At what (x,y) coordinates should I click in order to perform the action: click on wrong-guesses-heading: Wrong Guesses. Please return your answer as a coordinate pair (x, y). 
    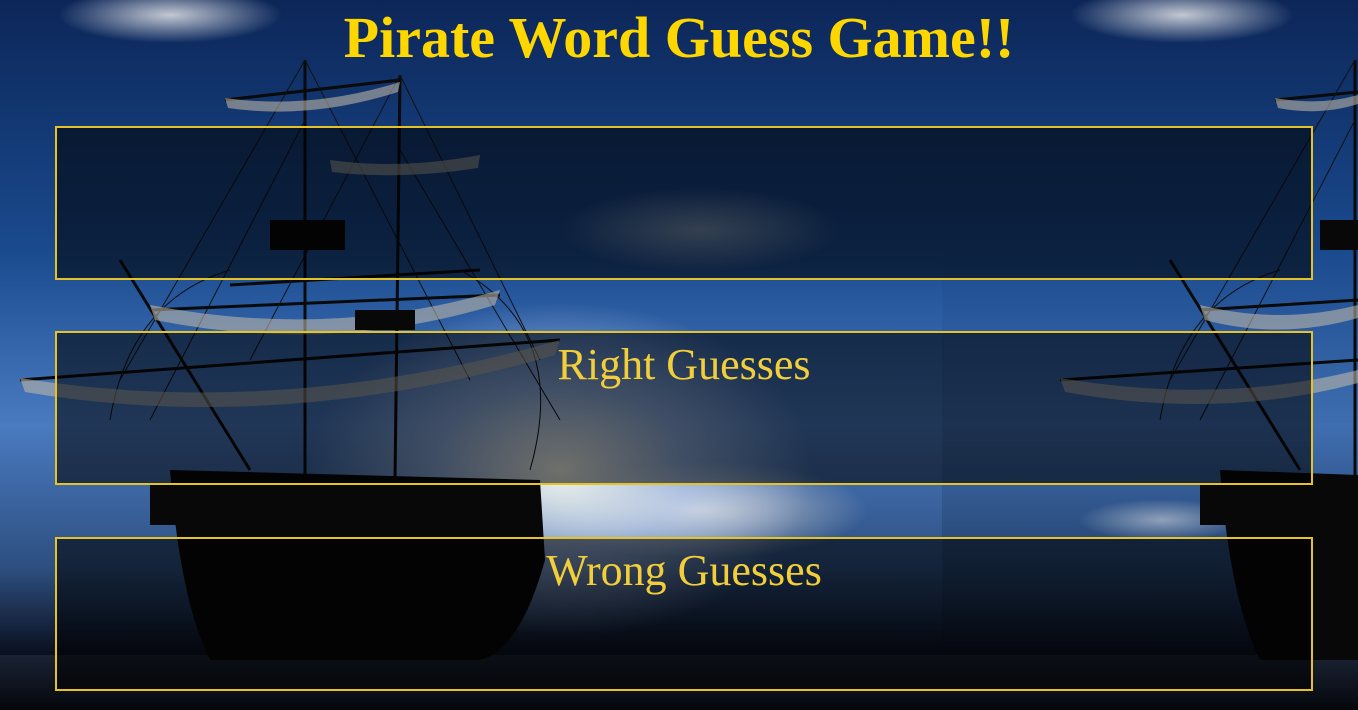
    Looking at the image, I should click on (684, 570).